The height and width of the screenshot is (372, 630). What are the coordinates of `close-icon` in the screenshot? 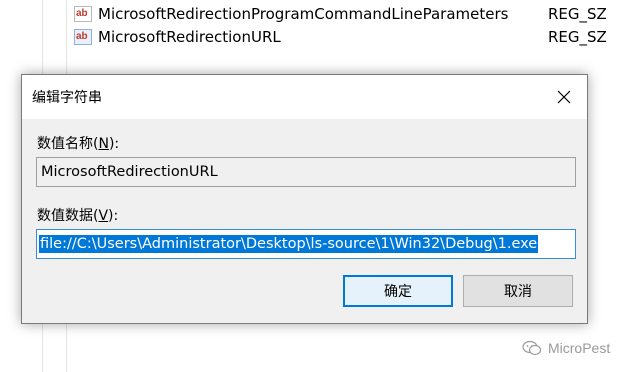 It's located at (564, 97).